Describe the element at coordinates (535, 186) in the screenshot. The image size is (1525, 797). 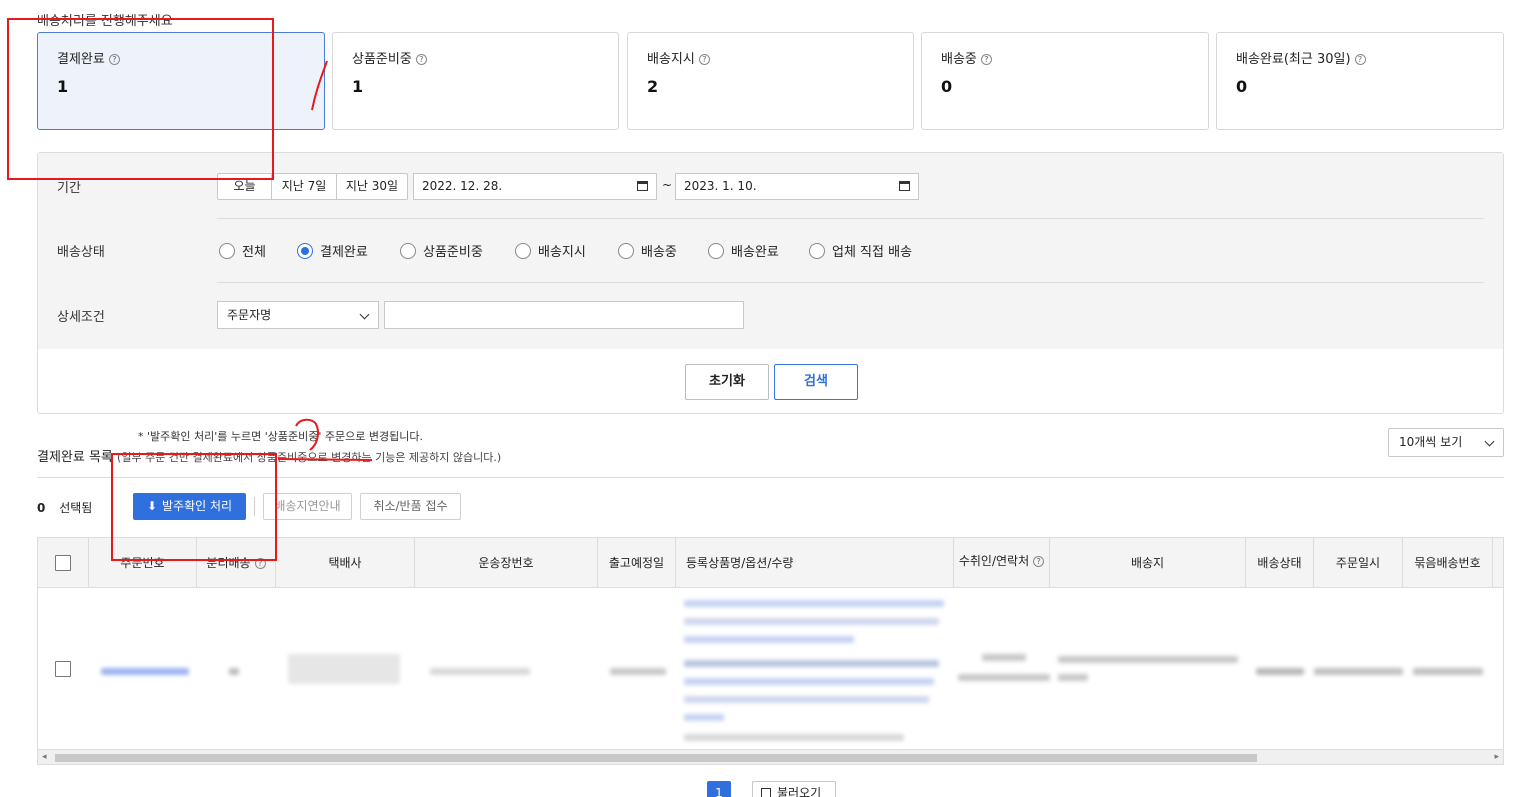
I see `date-from-field: 2022. 12. 28.` at that location.